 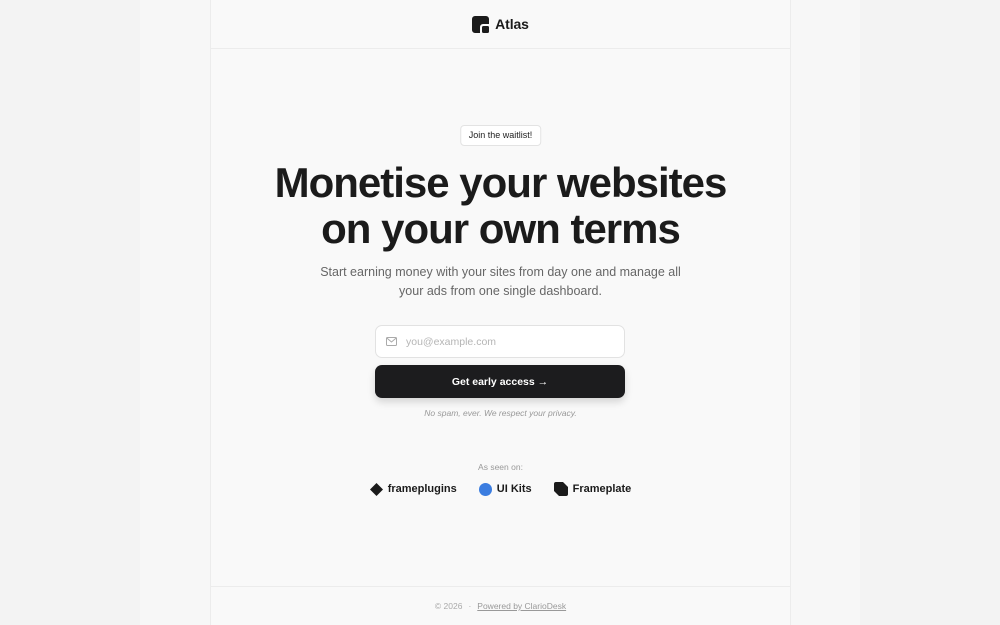 I want to click on brand-name: Atlas, so click(x=512, y=24).